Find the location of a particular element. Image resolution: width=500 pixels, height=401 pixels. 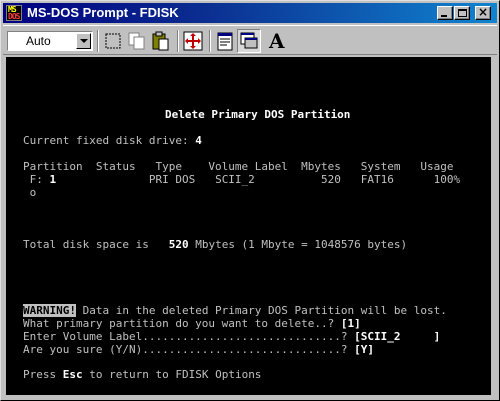

paste-button is located at coordinates (161, 41).